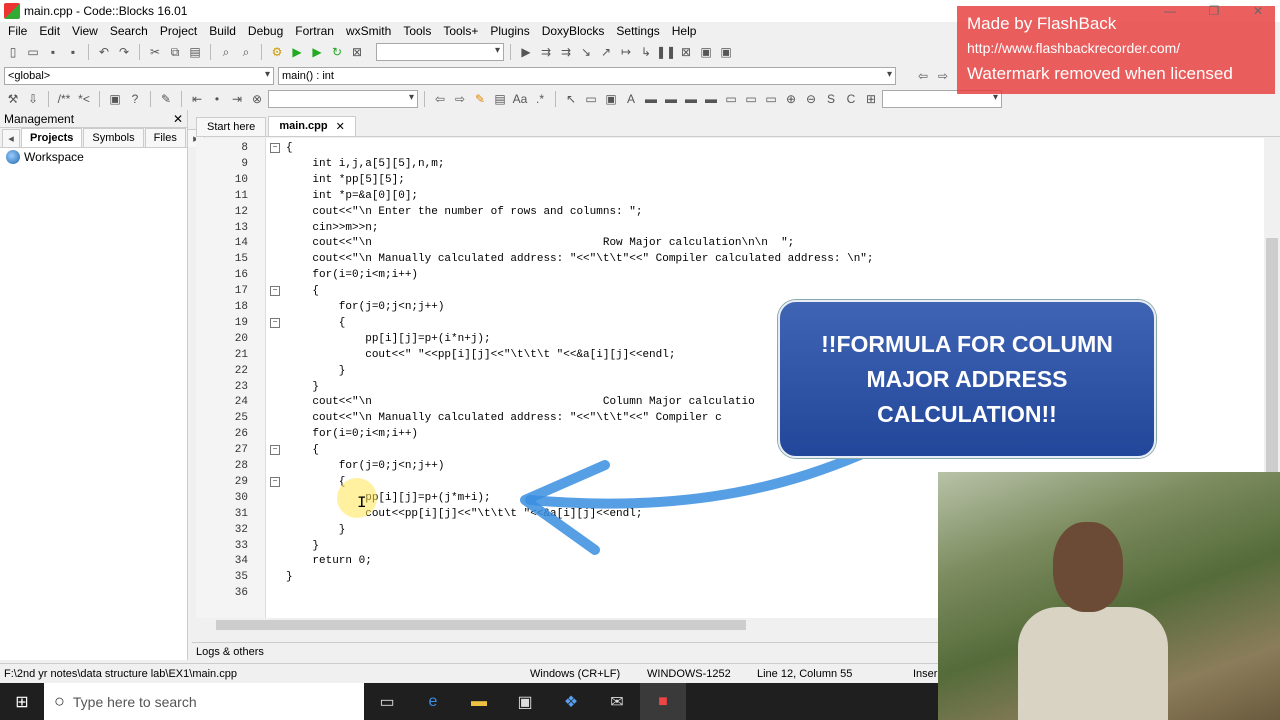  Describe the element at coordinates (139, 76) in the screenshot. I see `scope-global-select: <global>` at that location.